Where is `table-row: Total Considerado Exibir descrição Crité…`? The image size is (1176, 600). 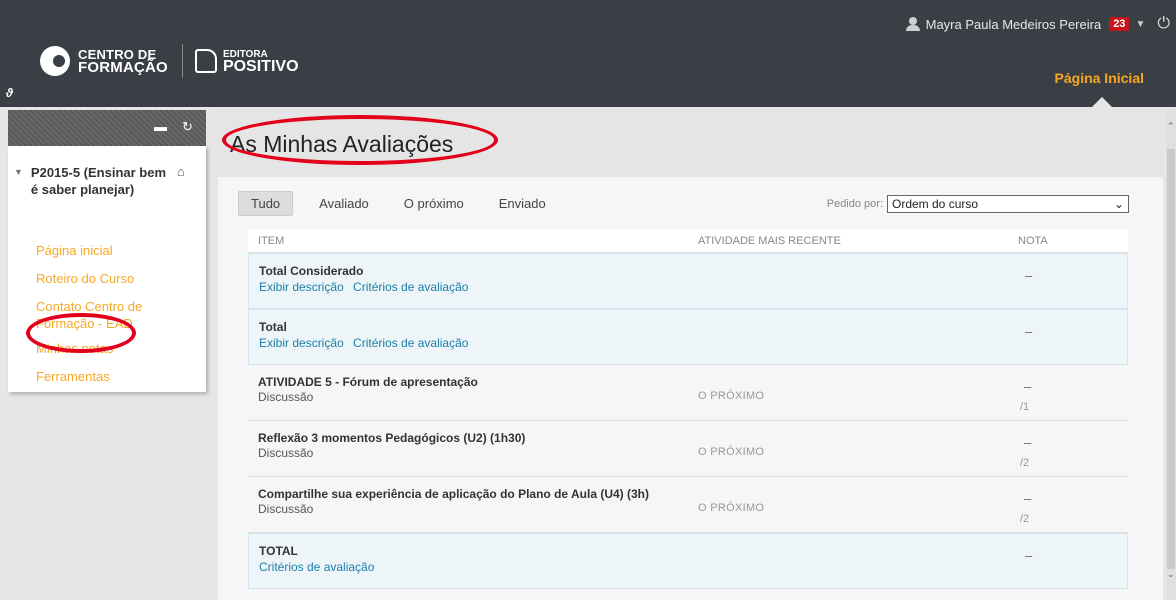 table-row: Total Considerado Exibir descrição Crité… is located at coordinates (688, 281).